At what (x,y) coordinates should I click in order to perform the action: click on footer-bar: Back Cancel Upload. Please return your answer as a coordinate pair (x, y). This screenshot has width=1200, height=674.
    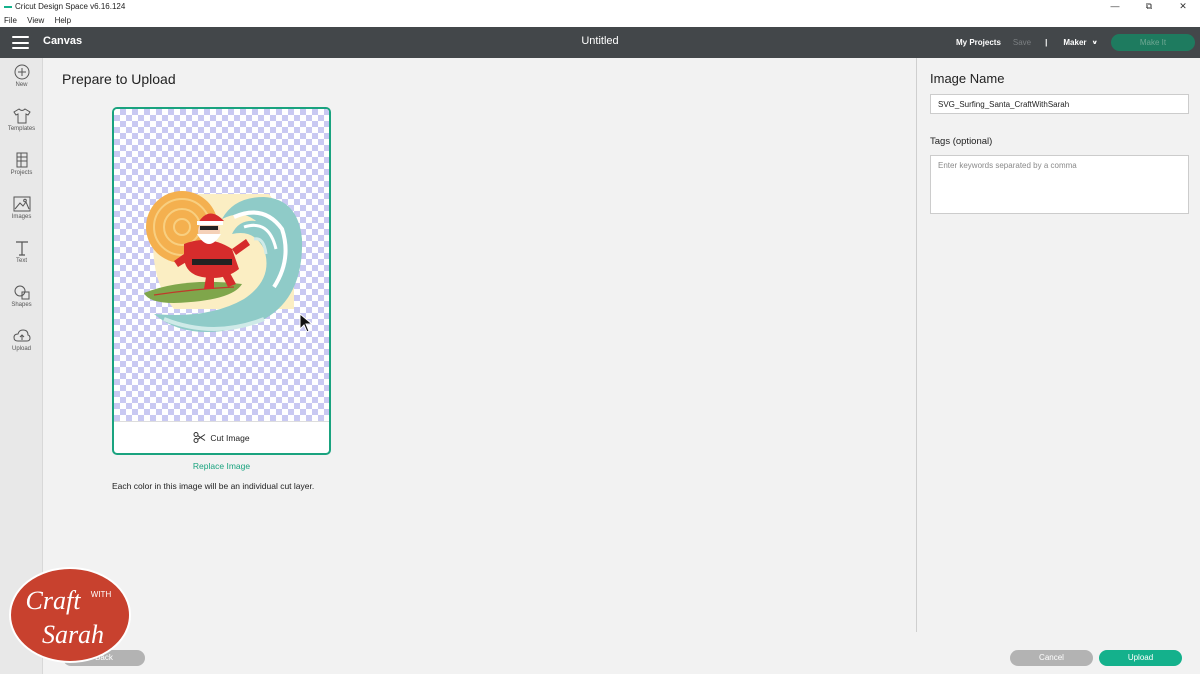
    Looking at the image, I should click on (621, 657).